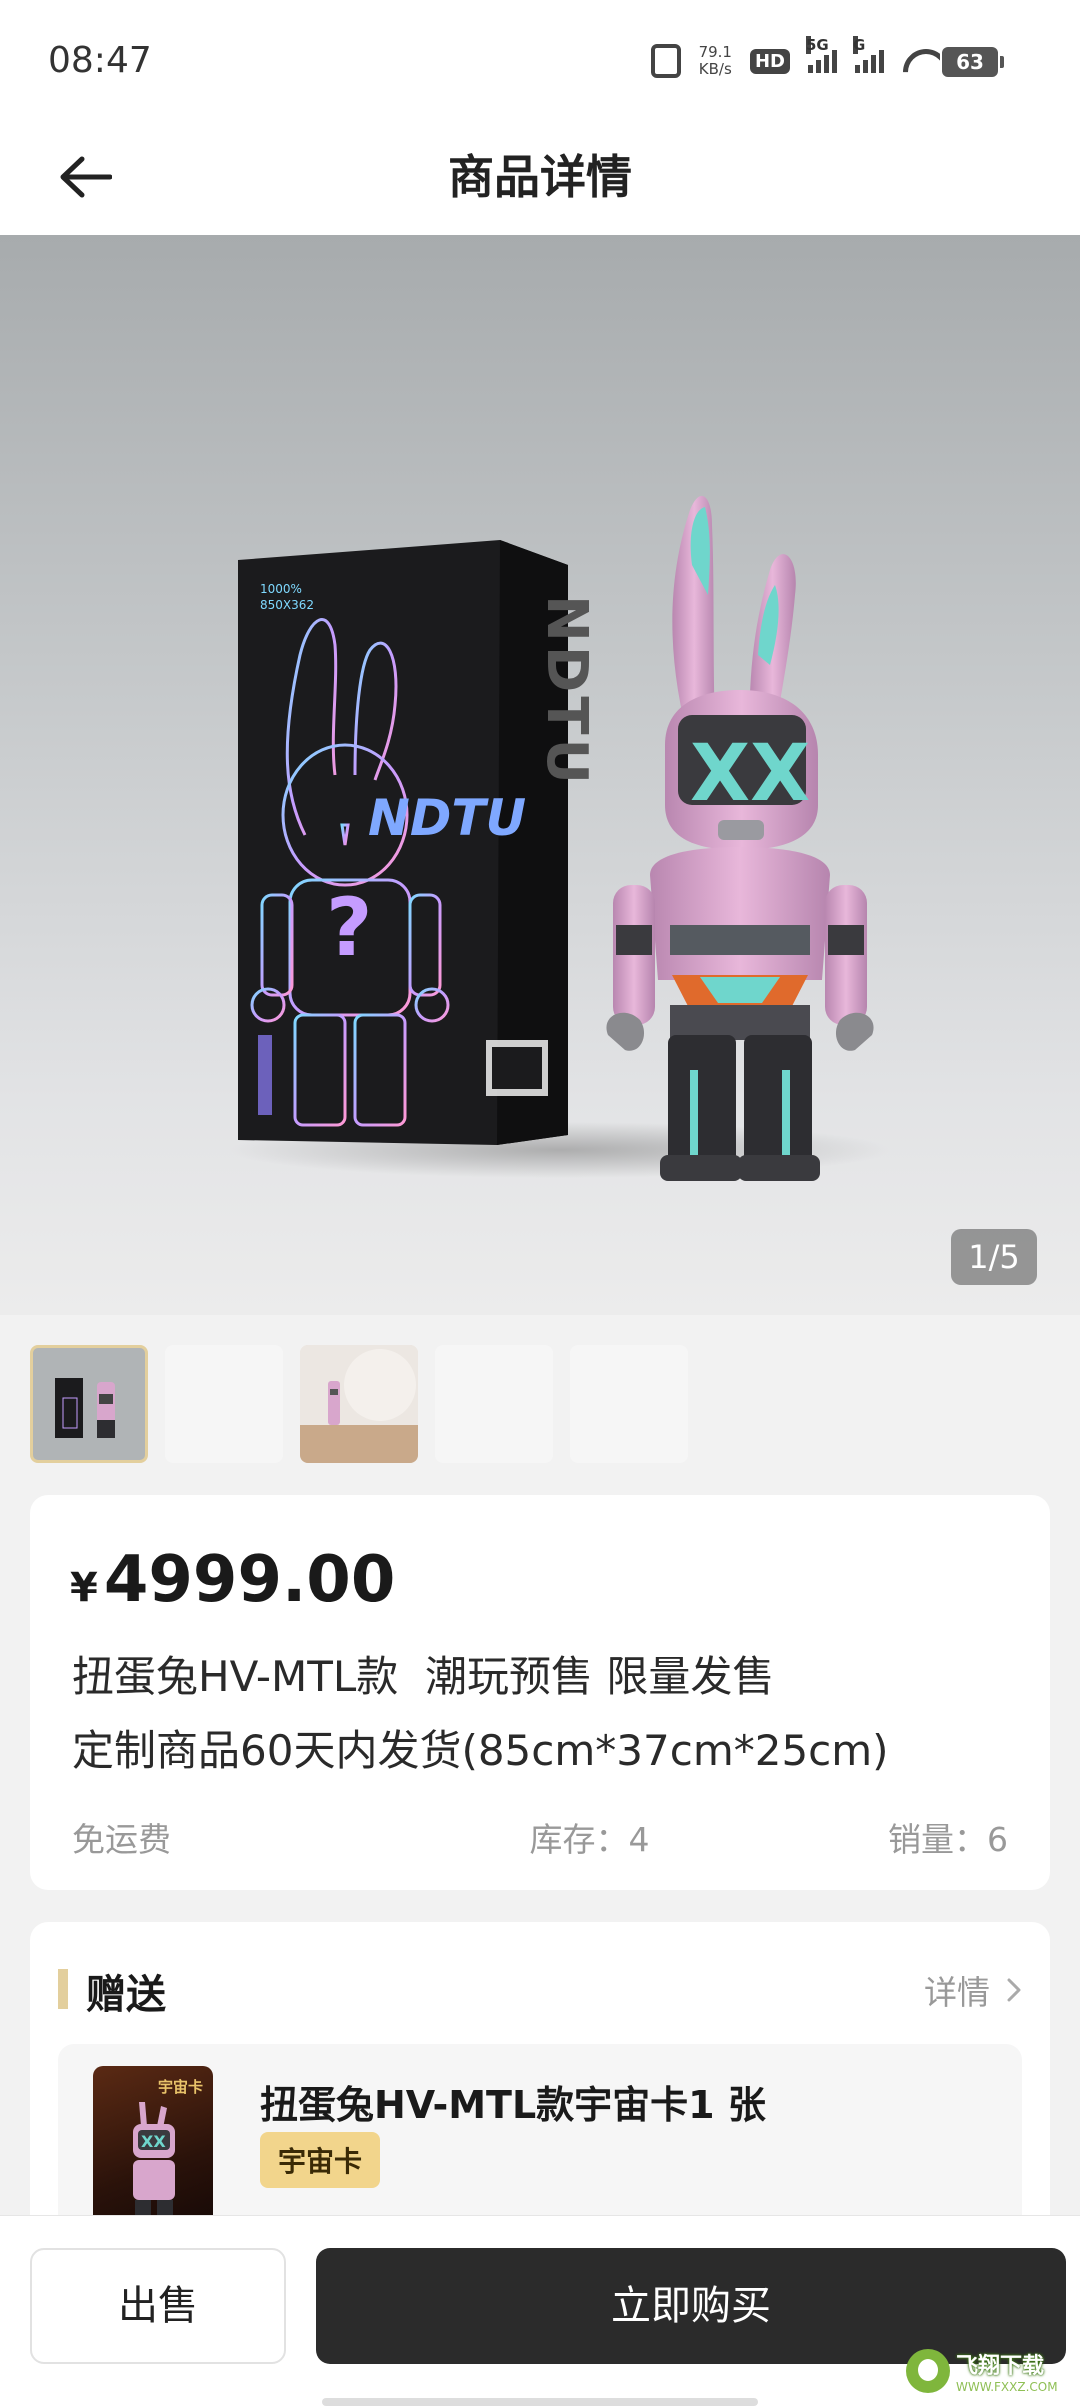  I want to click on watermark: 飞翔下载 WWW.FXXZ.COM, so click(986, 2371).